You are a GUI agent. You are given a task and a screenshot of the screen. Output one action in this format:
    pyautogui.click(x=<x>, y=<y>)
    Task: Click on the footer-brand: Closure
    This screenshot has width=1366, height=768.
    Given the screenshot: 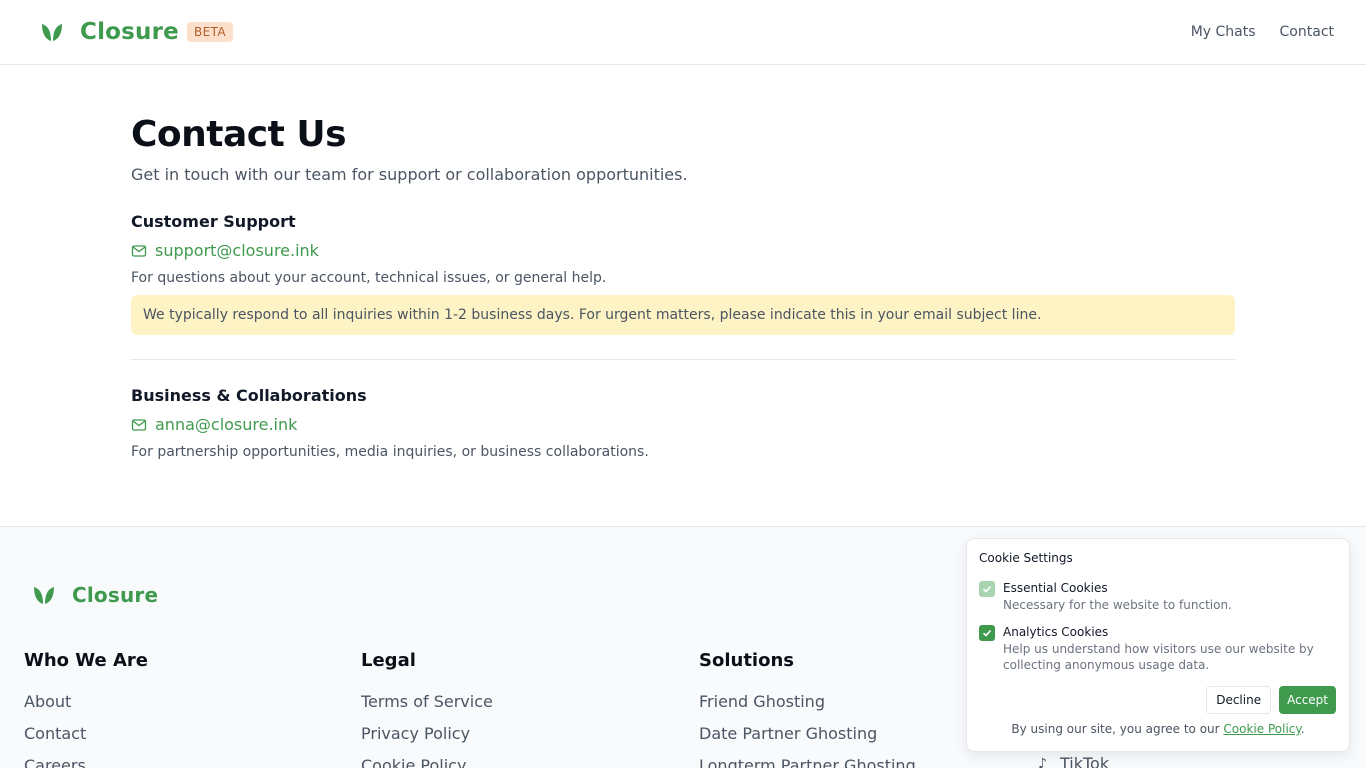 What is the action you would take?
    pyautogui.click(x=95, y=595)
    